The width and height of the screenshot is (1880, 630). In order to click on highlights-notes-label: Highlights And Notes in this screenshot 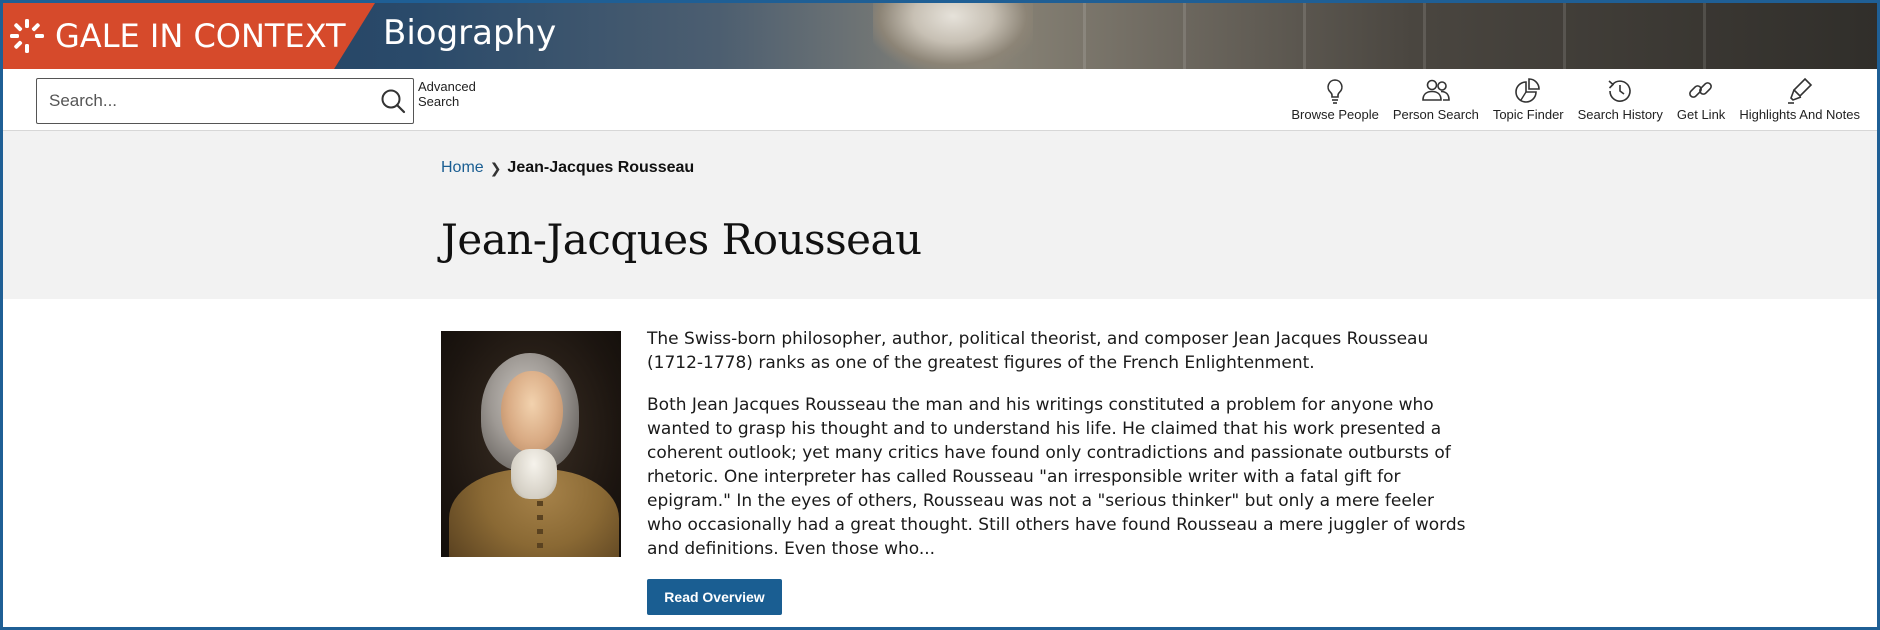, I will do `click(1799, 114)`.